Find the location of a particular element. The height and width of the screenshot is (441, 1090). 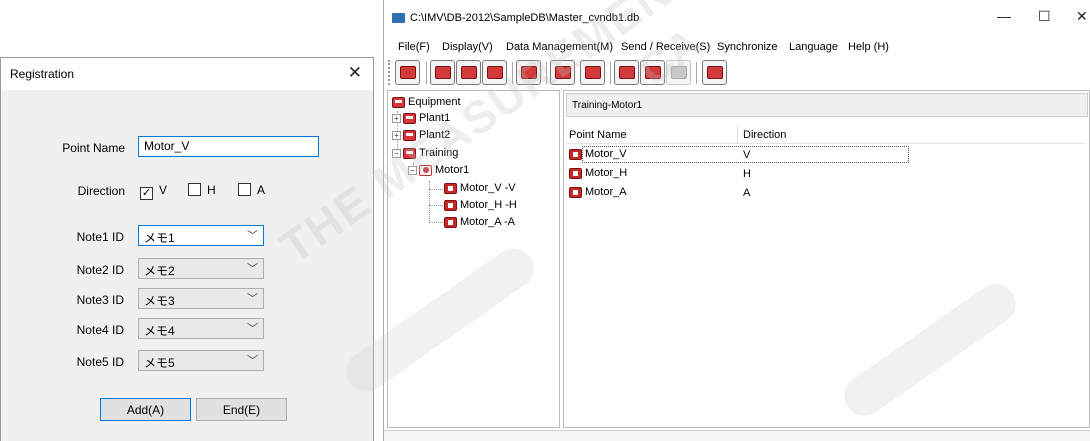

toolbar is located at coordinates (737, 72).